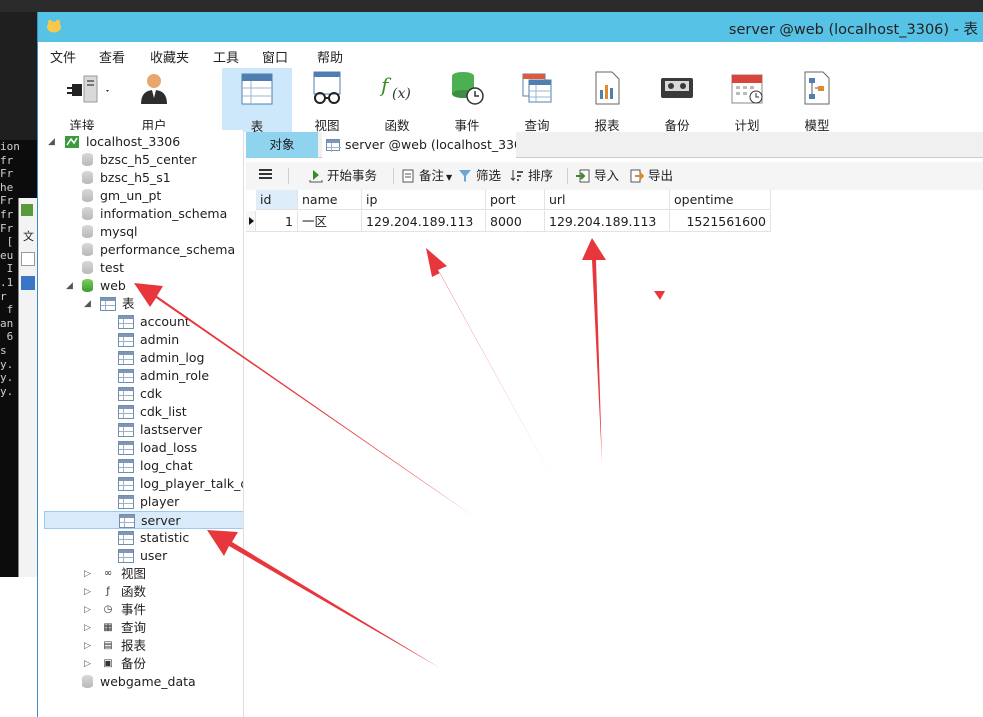 The image size is (983, 717). Describe the element at coordinates (424, 221) in the screenshot. I see `cell-ip: 129.204.189.113` at that location.